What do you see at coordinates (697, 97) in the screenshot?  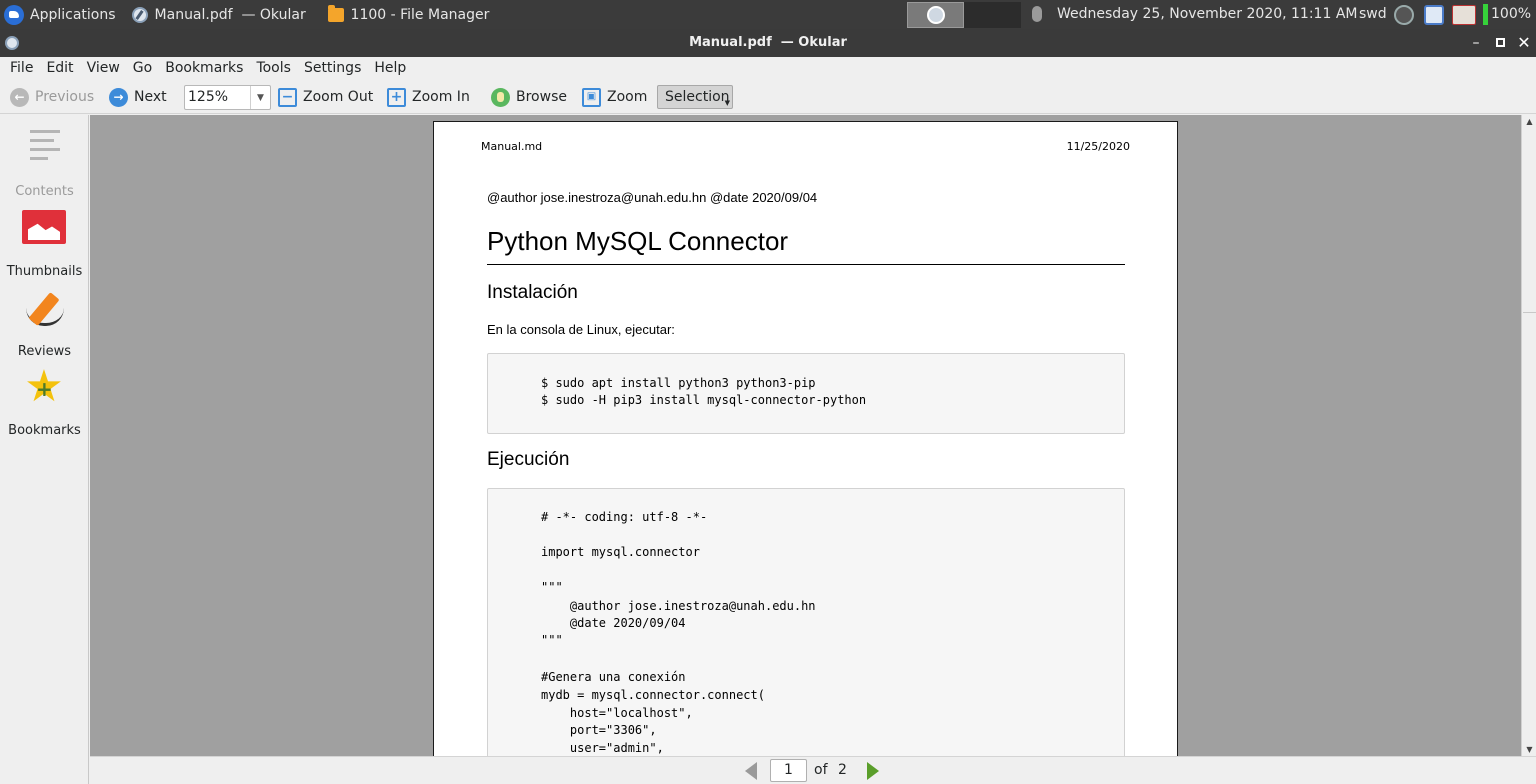 I see `selection-label: Selection` at bounding box center [697, 97].